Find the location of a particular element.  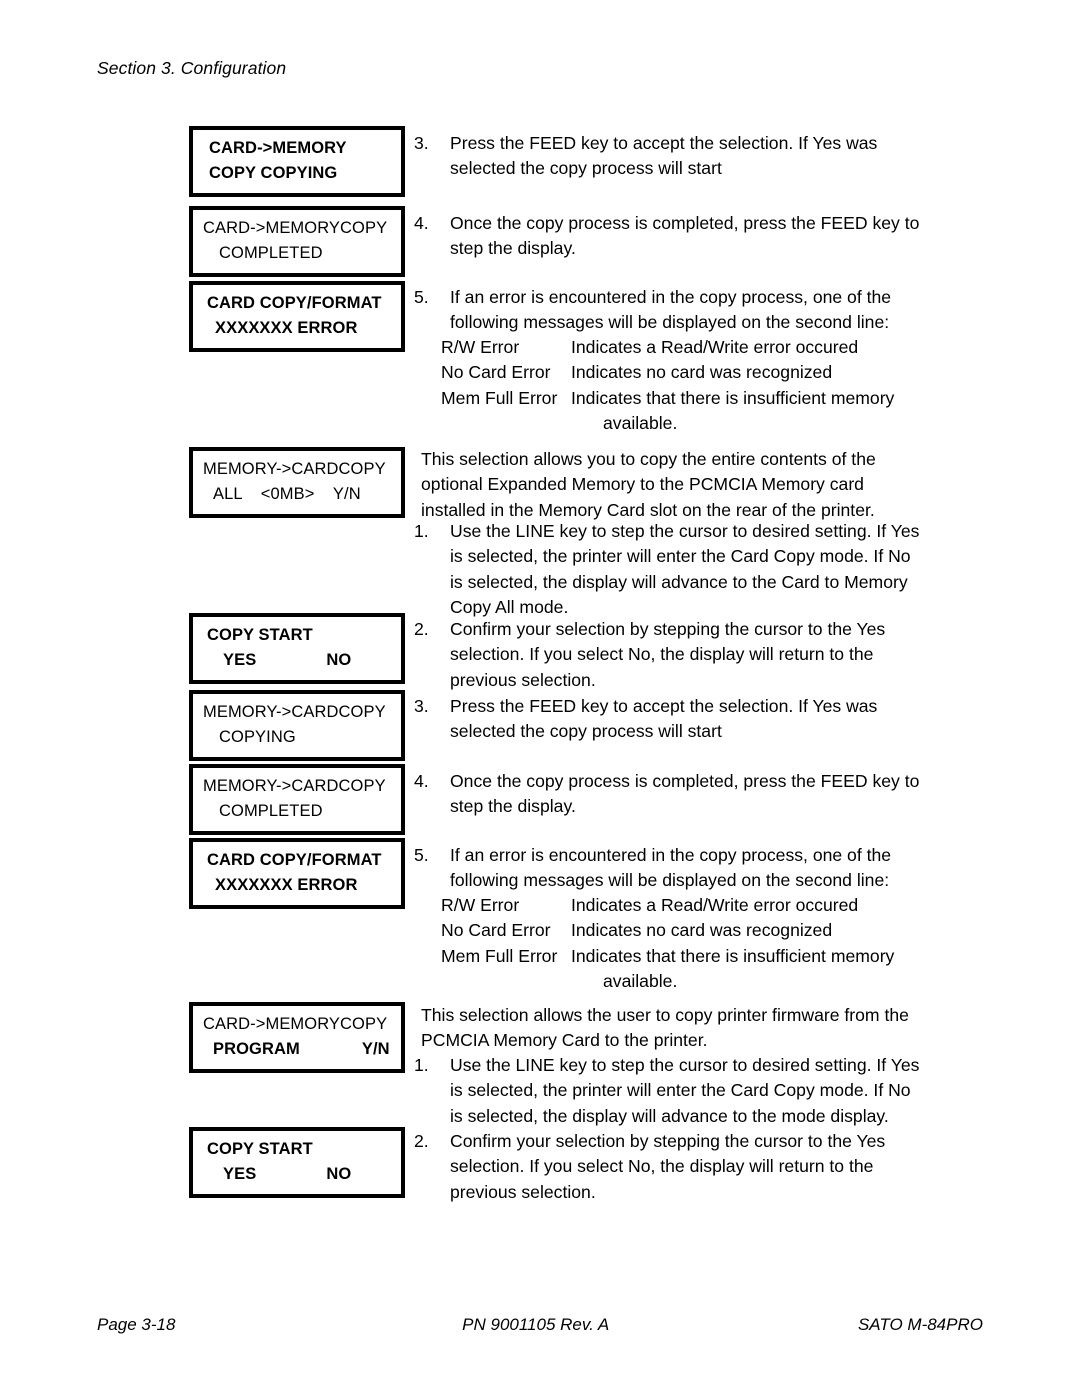

page-header-section: Section 3. Configuration is located at coordinates (192, 68).